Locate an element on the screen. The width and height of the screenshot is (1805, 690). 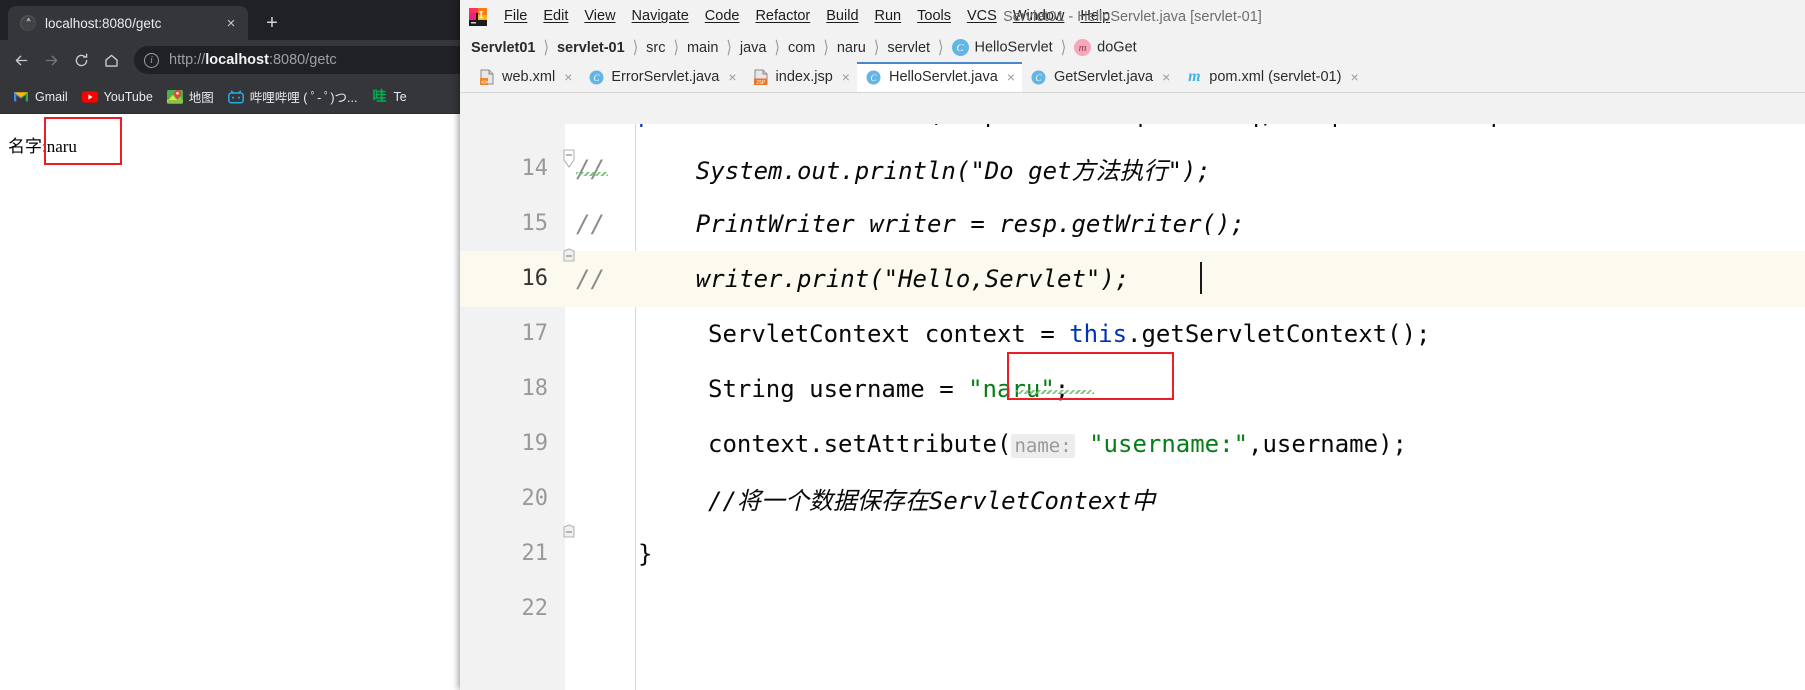
menu-view: View is located at coordinates (599, 16).